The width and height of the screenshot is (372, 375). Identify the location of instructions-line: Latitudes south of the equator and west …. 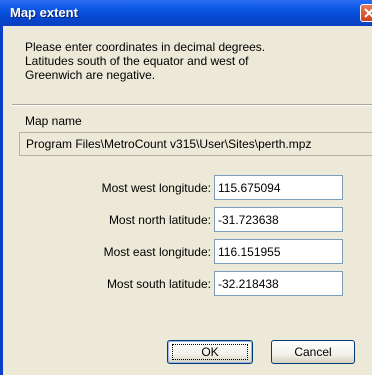
(137, 61).